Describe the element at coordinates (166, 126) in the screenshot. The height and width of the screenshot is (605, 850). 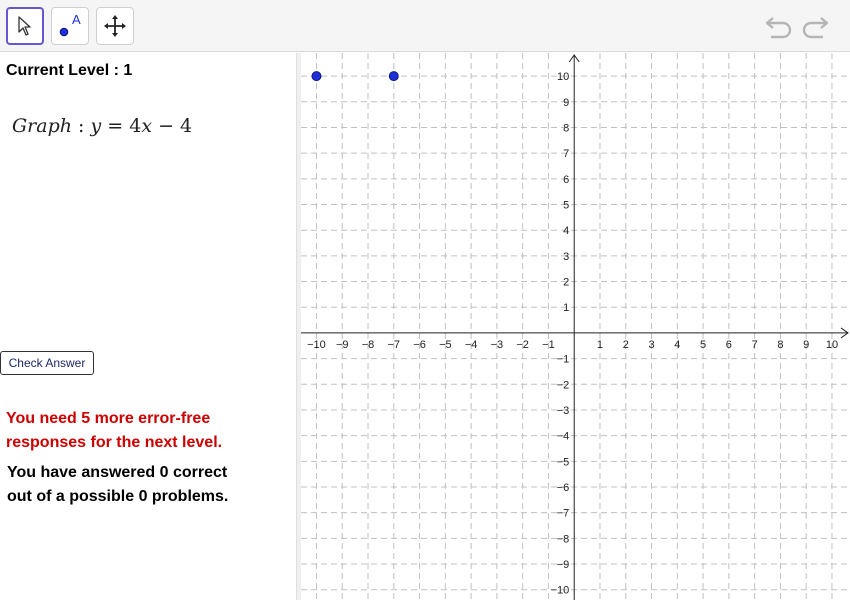
I see `equation-minus: −` at that location.